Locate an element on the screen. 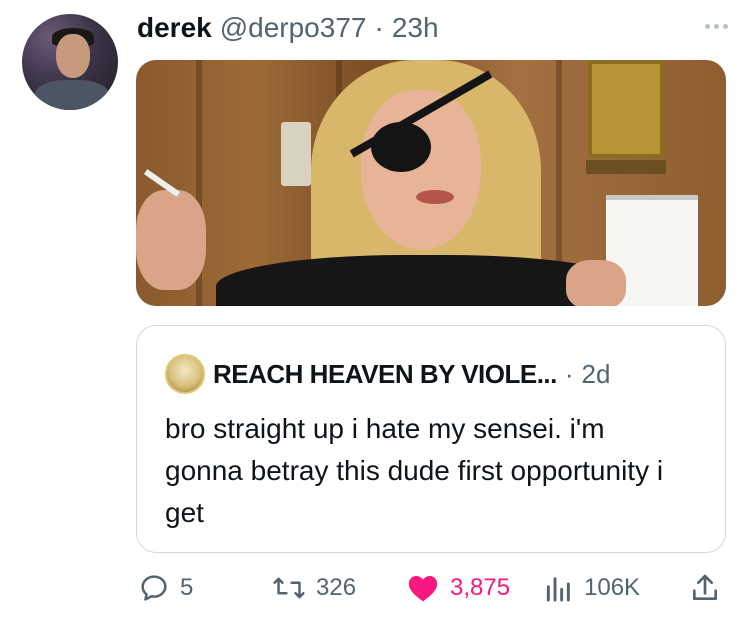 This screenshot has height=618, width=750. reply-count: 5 is located at coordinates (187, 587).